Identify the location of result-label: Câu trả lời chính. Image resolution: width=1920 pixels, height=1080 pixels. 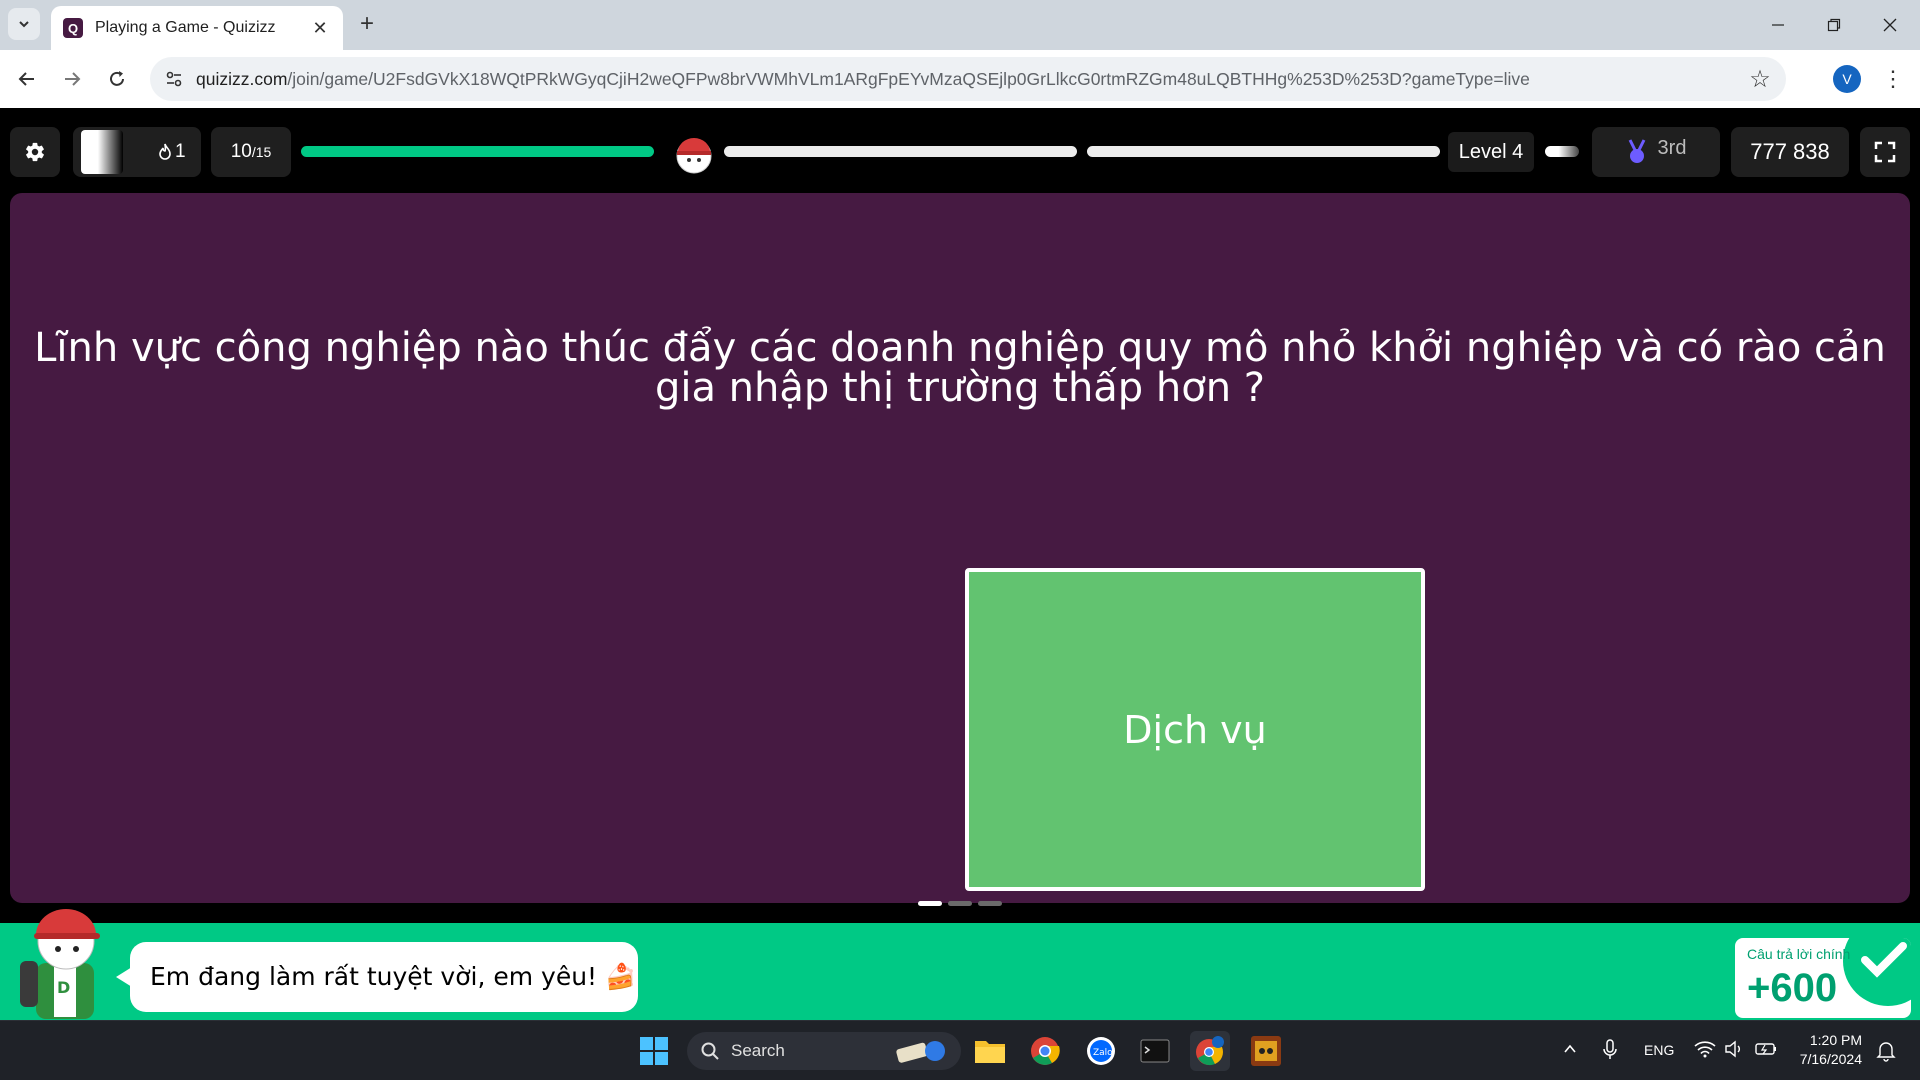
(1799, 954).